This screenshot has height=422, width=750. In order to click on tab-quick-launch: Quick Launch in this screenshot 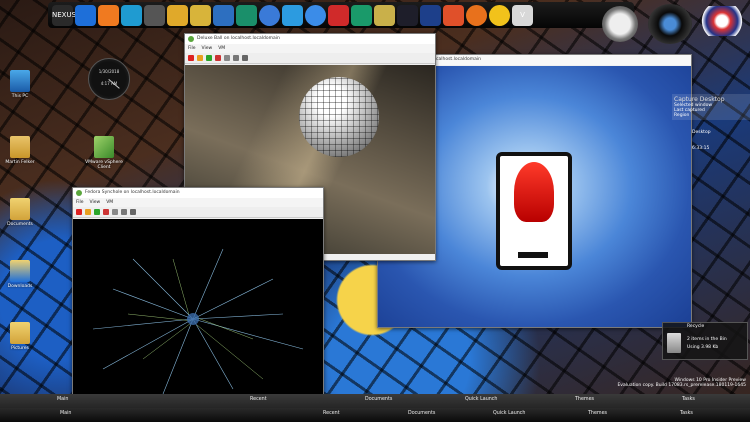, I will do `click(481, 399)`.